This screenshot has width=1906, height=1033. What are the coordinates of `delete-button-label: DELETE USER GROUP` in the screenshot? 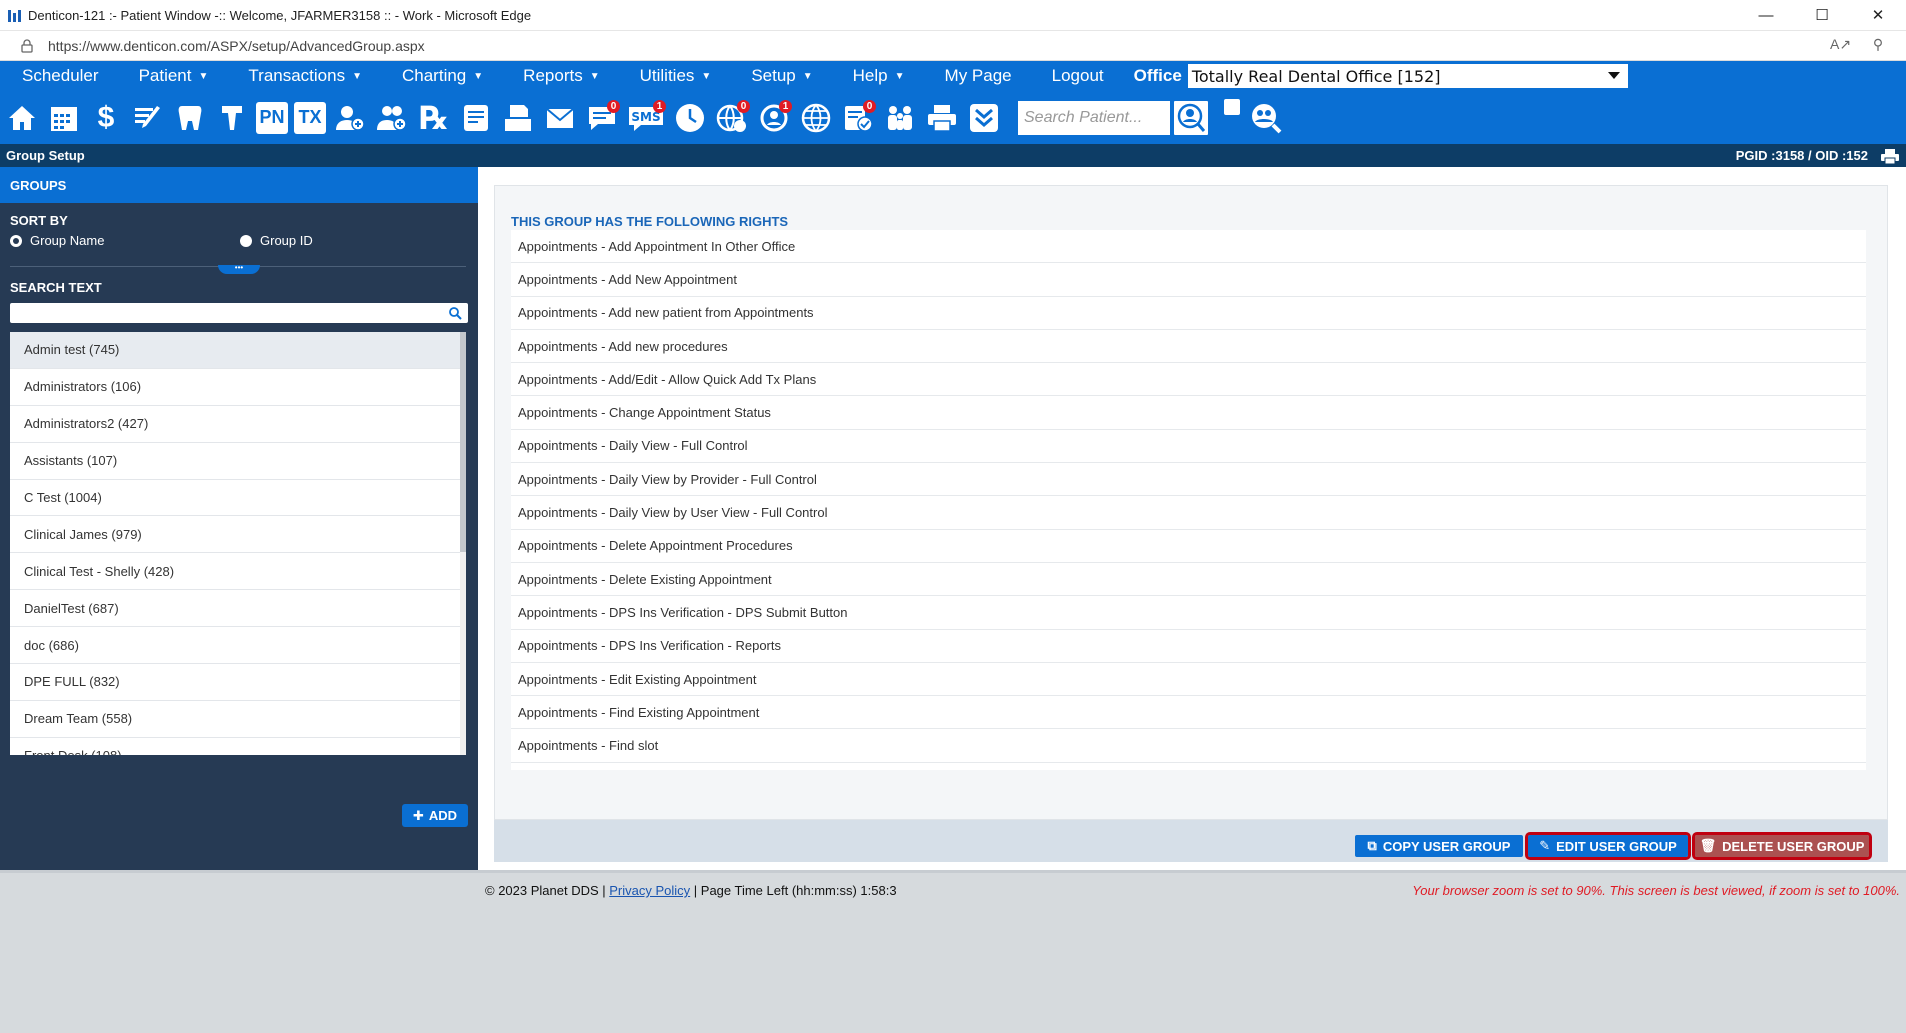 It's located at (1793, 846).